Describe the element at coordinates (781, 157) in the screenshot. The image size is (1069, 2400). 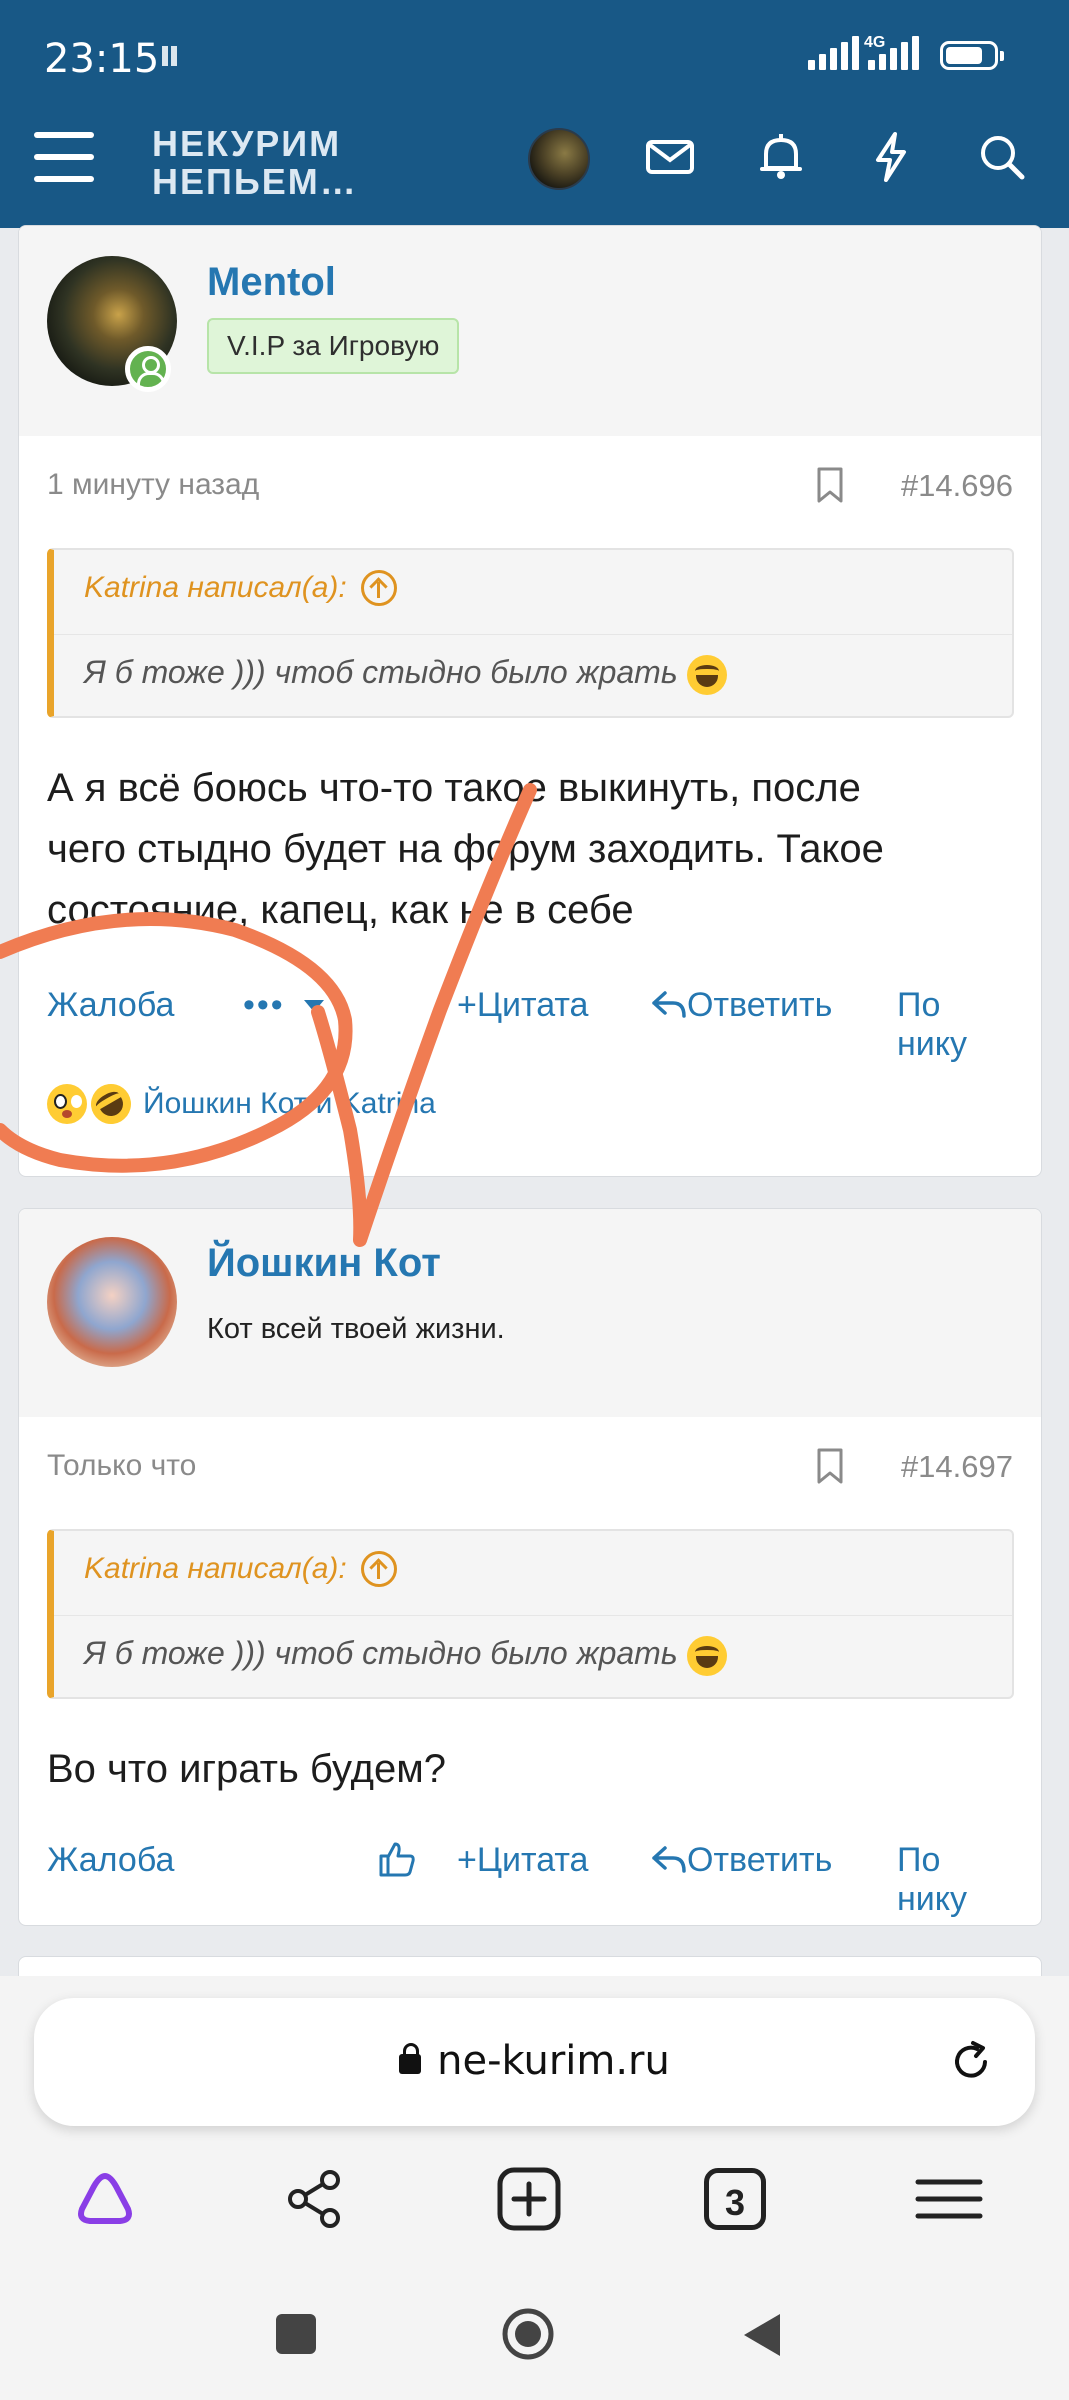
I see `bell-icon` at that location.